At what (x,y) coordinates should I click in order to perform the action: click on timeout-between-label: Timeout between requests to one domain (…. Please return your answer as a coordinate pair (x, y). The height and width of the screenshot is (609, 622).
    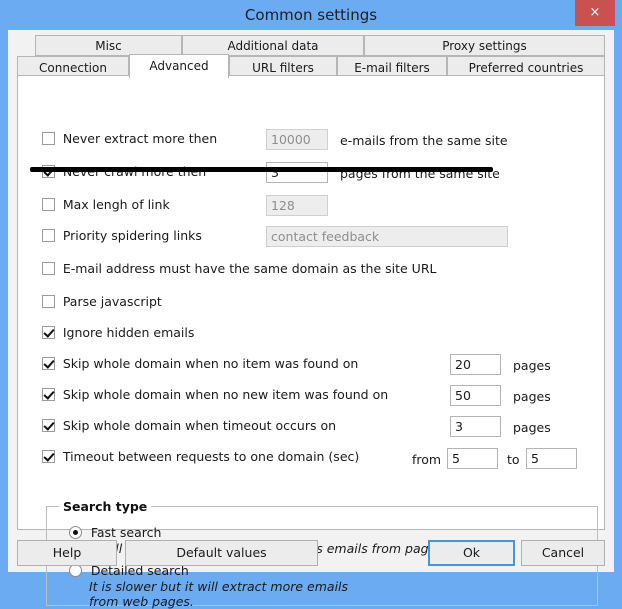
    Looking at the image, I should click on (211, 456).